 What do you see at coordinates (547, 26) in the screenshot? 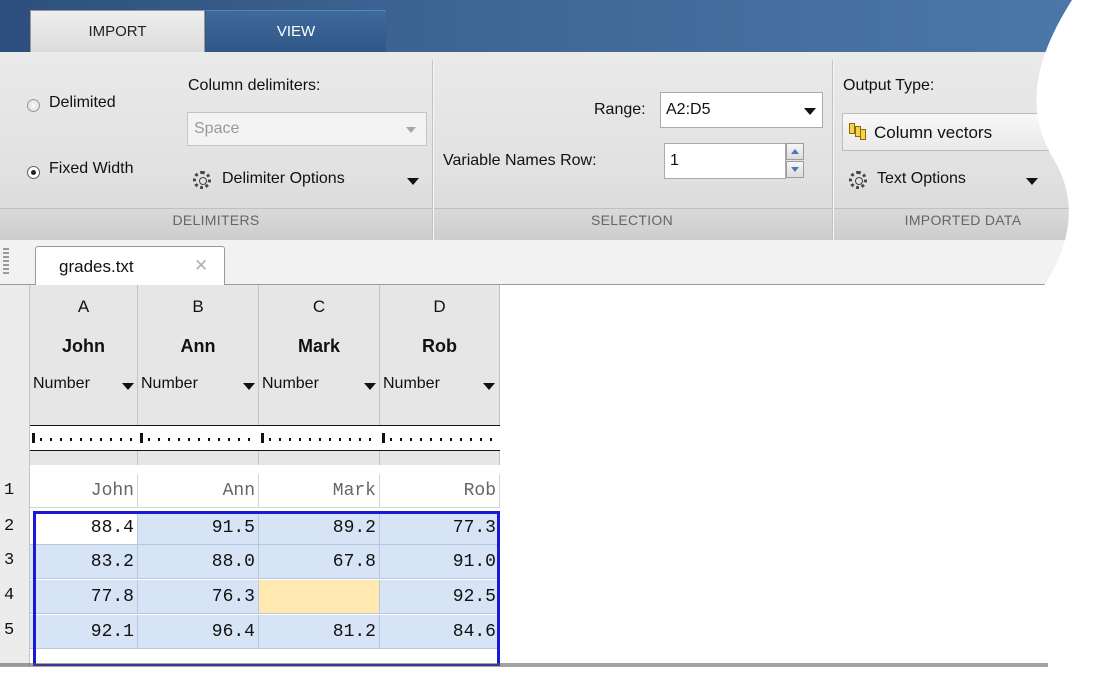
I see `ribbon-tab-strip: IMPORT VIEW` at bounding box center [547, 26].